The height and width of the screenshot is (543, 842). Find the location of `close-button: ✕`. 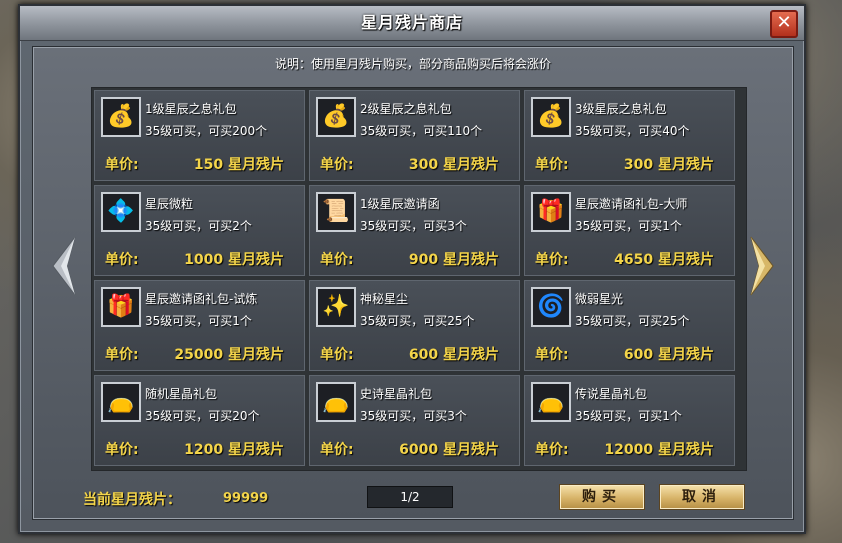

close-button: ✕ is located at coordinates (784, 24).